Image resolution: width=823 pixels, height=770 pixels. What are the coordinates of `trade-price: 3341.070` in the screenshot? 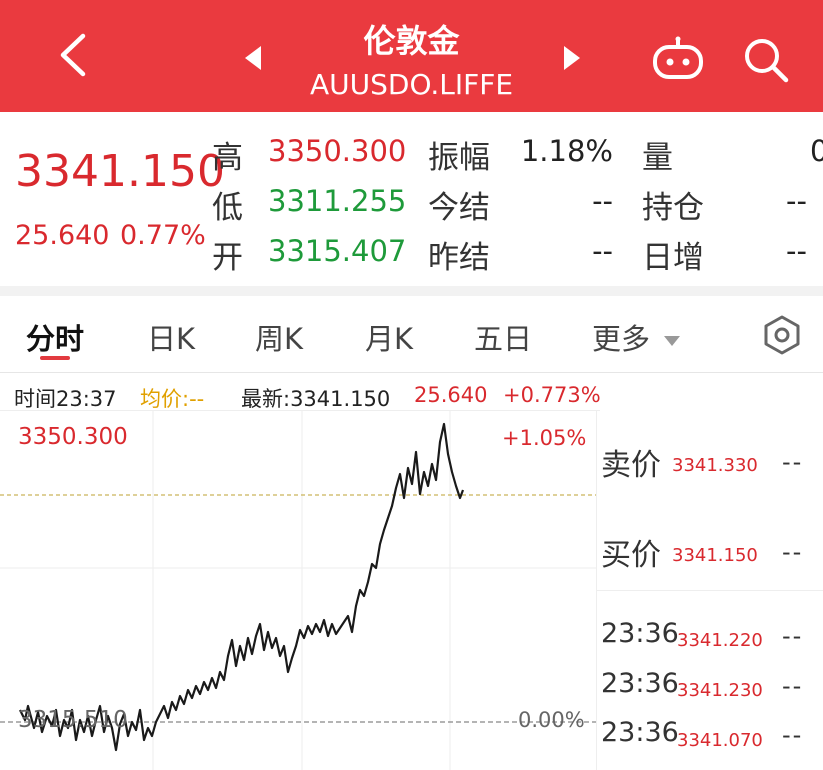 It's located at (720, 740).